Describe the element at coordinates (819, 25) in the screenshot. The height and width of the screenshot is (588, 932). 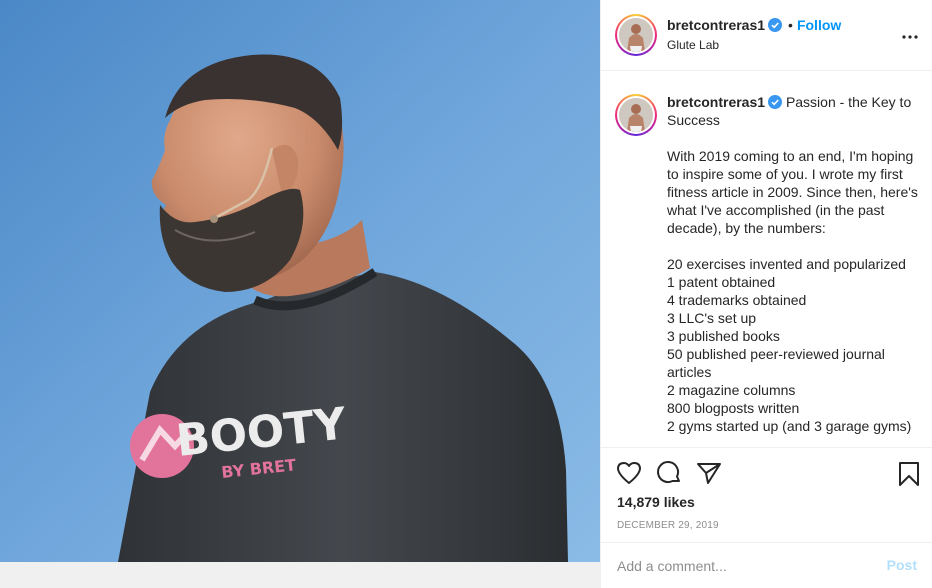
I see `follow-button: Follow` at that location.